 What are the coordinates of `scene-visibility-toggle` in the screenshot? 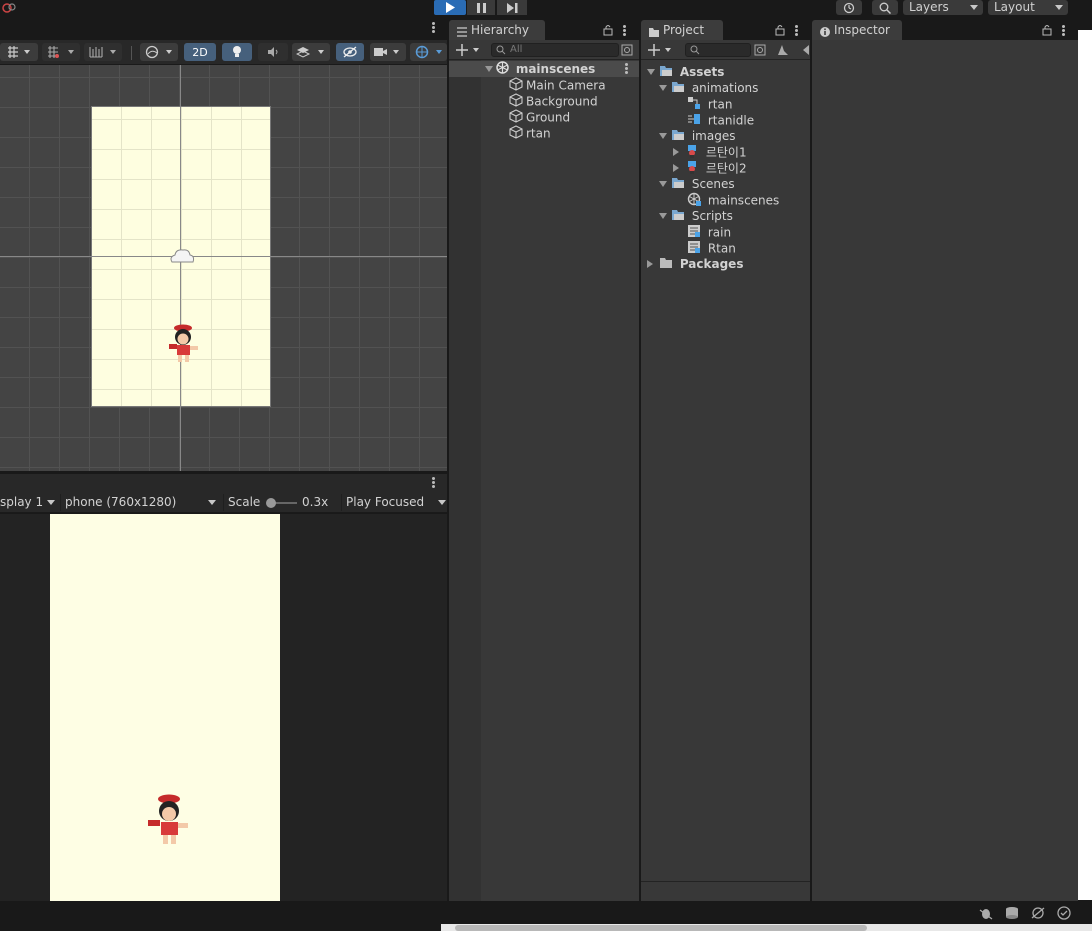 It's located at (350, 52).